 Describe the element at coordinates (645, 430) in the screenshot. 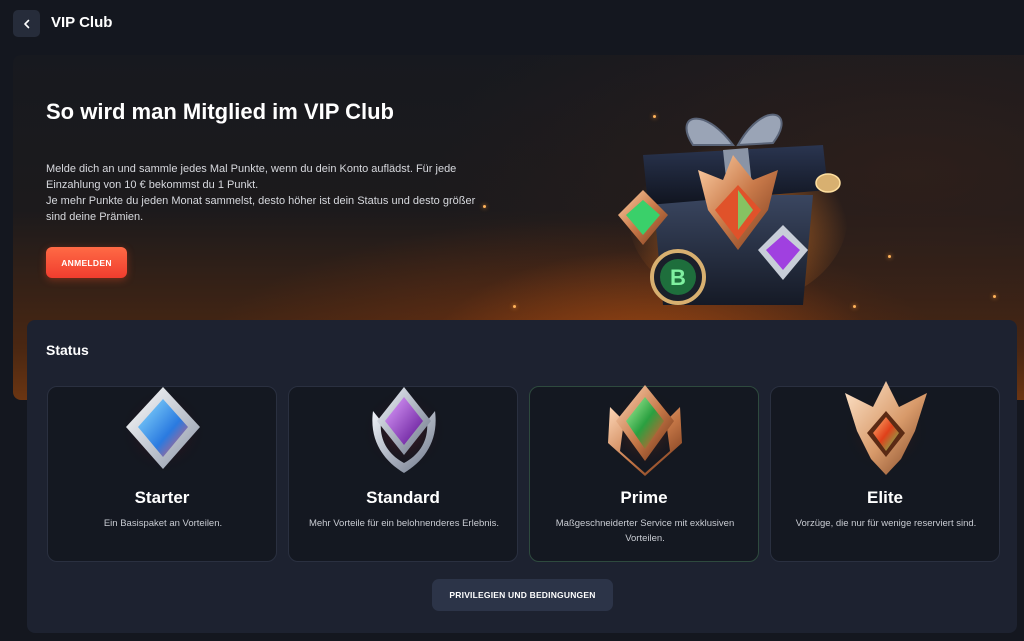

I see `green-diamond-badge-icon` at that location.